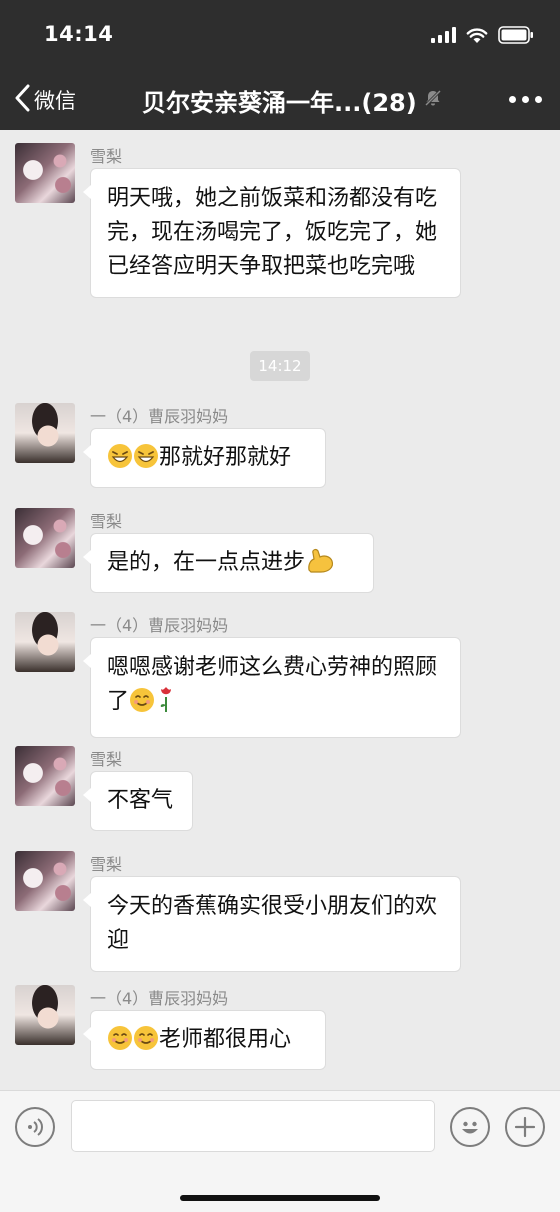 The height and width of the screenshot is (1212, 560). Describe the element at coordinates (525, 99) in the screenshot. I see `more-dots-icon` at that location.